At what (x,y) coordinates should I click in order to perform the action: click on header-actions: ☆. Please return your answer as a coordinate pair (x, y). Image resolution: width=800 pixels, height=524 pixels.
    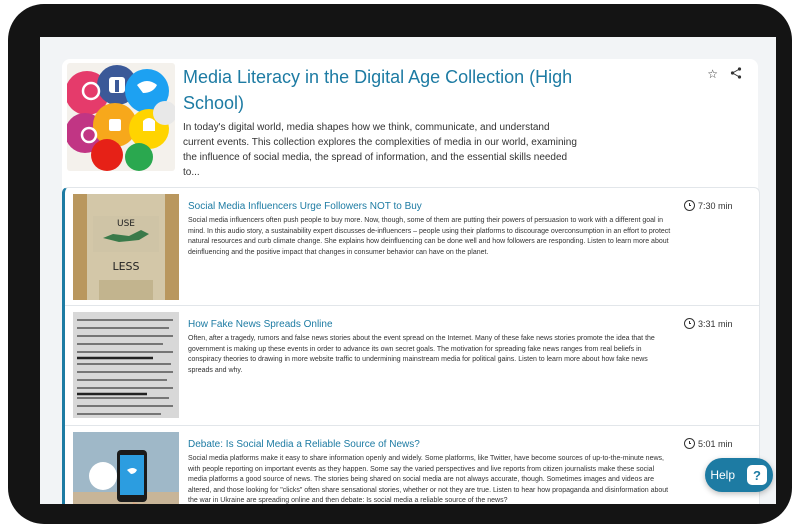
    Looking at the image, I should click on (724, 74).